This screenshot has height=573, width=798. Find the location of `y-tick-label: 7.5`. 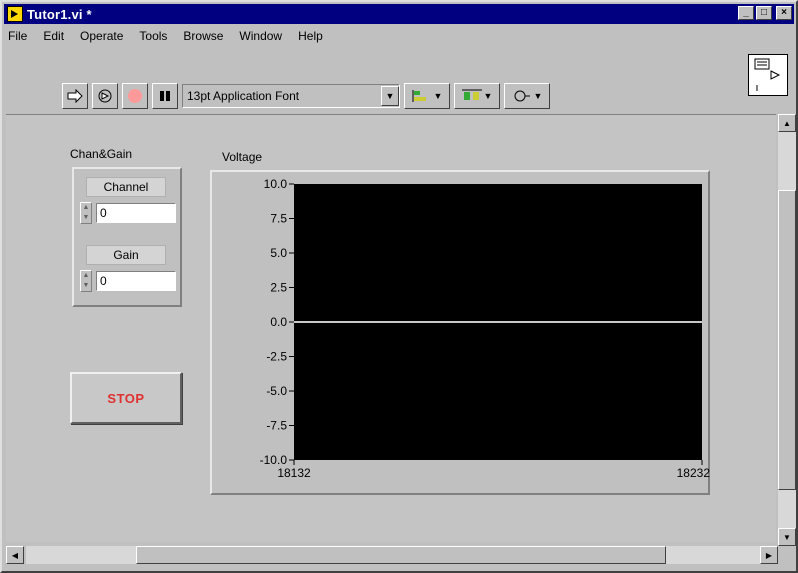

y-tick-label: 7.5 is located at coordinates (278, 219).